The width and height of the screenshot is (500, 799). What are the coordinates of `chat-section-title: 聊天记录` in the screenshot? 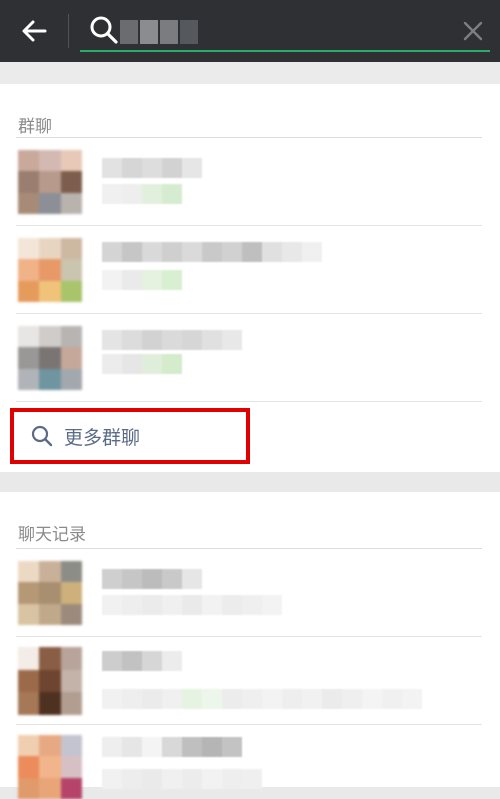 It's located at (52, 535).